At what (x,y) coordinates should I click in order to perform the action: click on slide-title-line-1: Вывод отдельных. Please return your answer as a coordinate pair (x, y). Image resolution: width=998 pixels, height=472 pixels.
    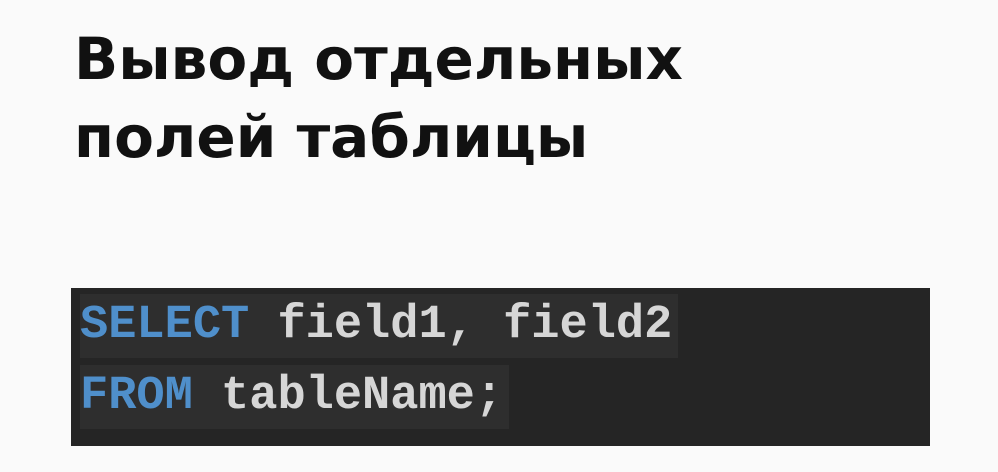
    Looking at the image, I should click on (378, 59).